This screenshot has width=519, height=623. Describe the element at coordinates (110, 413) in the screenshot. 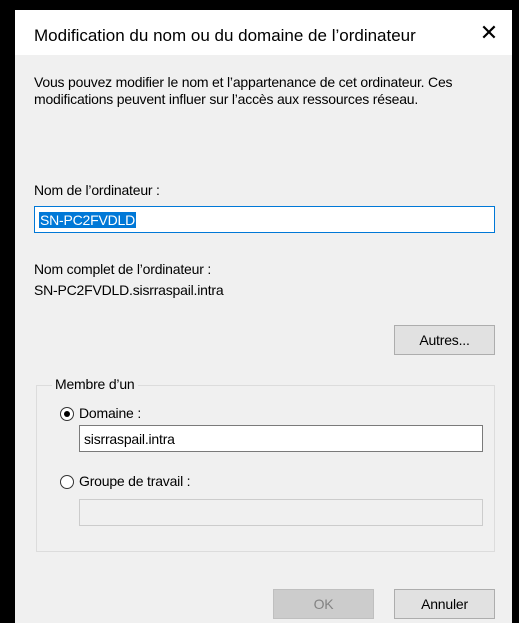

I see `domain-label: Domaine :` at that location.